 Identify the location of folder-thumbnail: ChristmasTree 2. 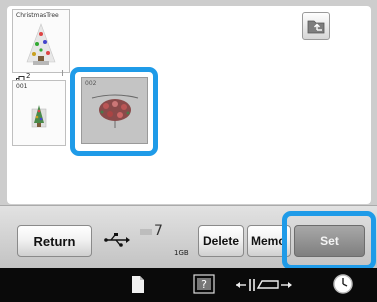
(41, 46).